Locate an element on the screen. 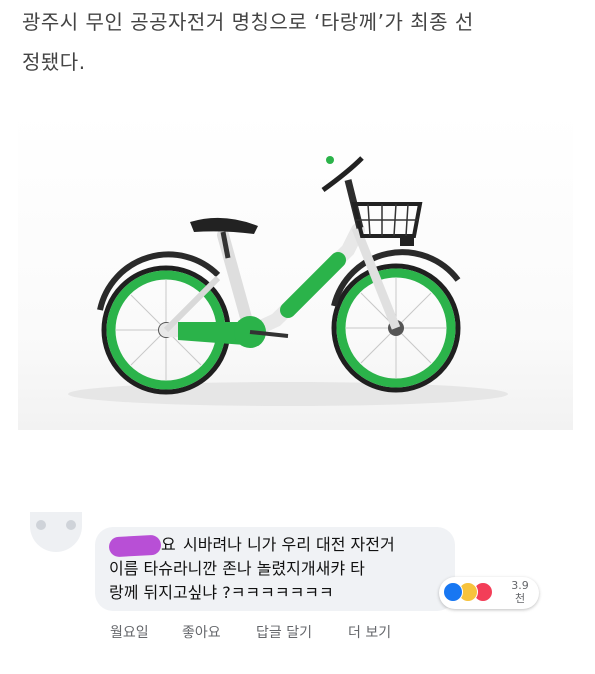 Image resolution: width=595 pixels, height=674 pixels. redacted-author-name is located at coordinates (135, 546).